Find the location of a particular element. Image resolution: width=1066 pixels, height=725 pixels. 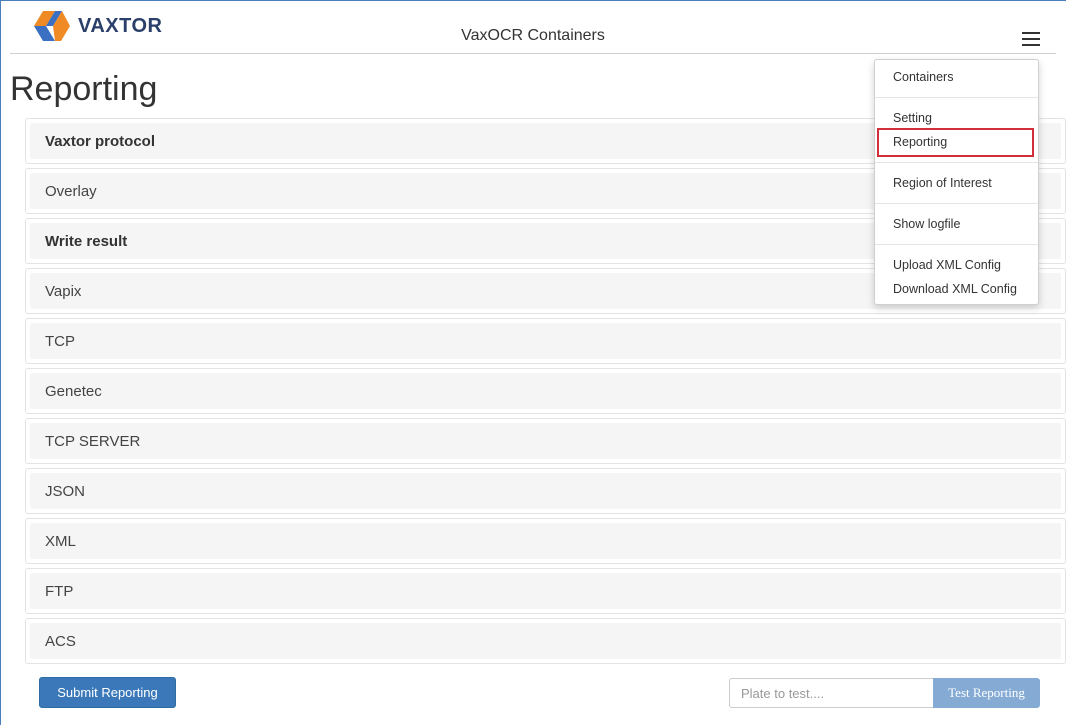

section-xml: XML is located at coordinates (545, 541).